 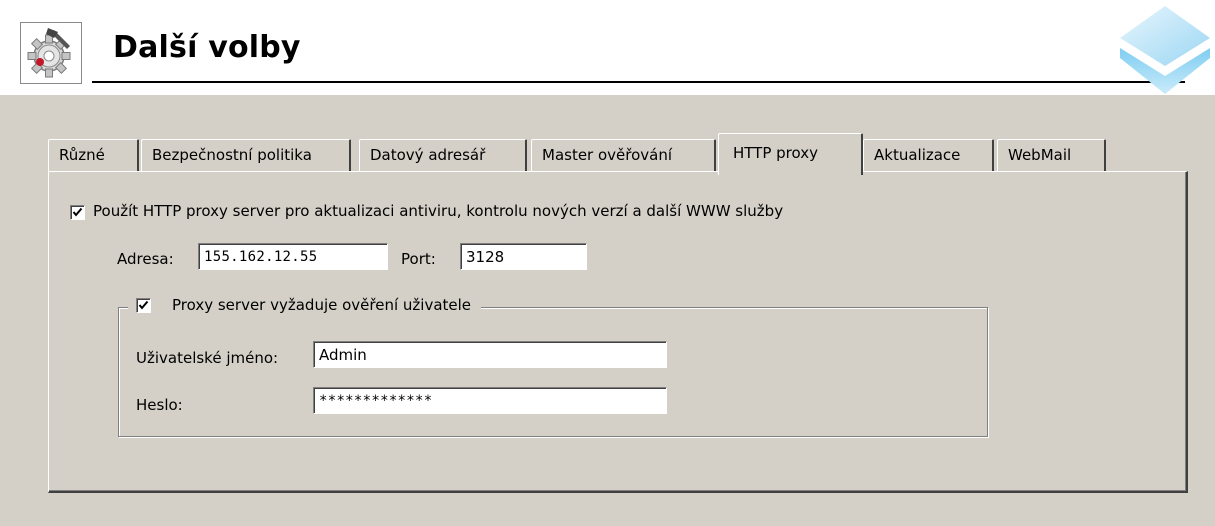 I want to click on page-title: Další volby, so click(x=207, y=47).